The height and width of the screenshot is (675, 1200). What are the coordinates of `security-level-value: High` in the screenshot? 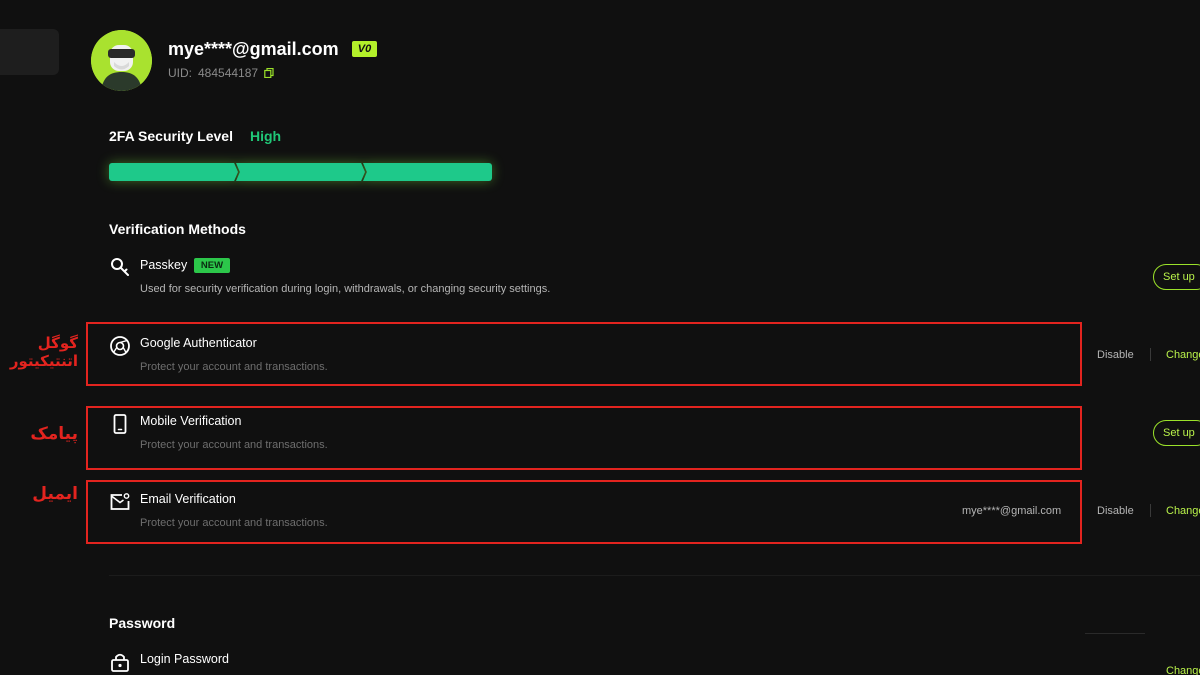 It's located at (266, 136).